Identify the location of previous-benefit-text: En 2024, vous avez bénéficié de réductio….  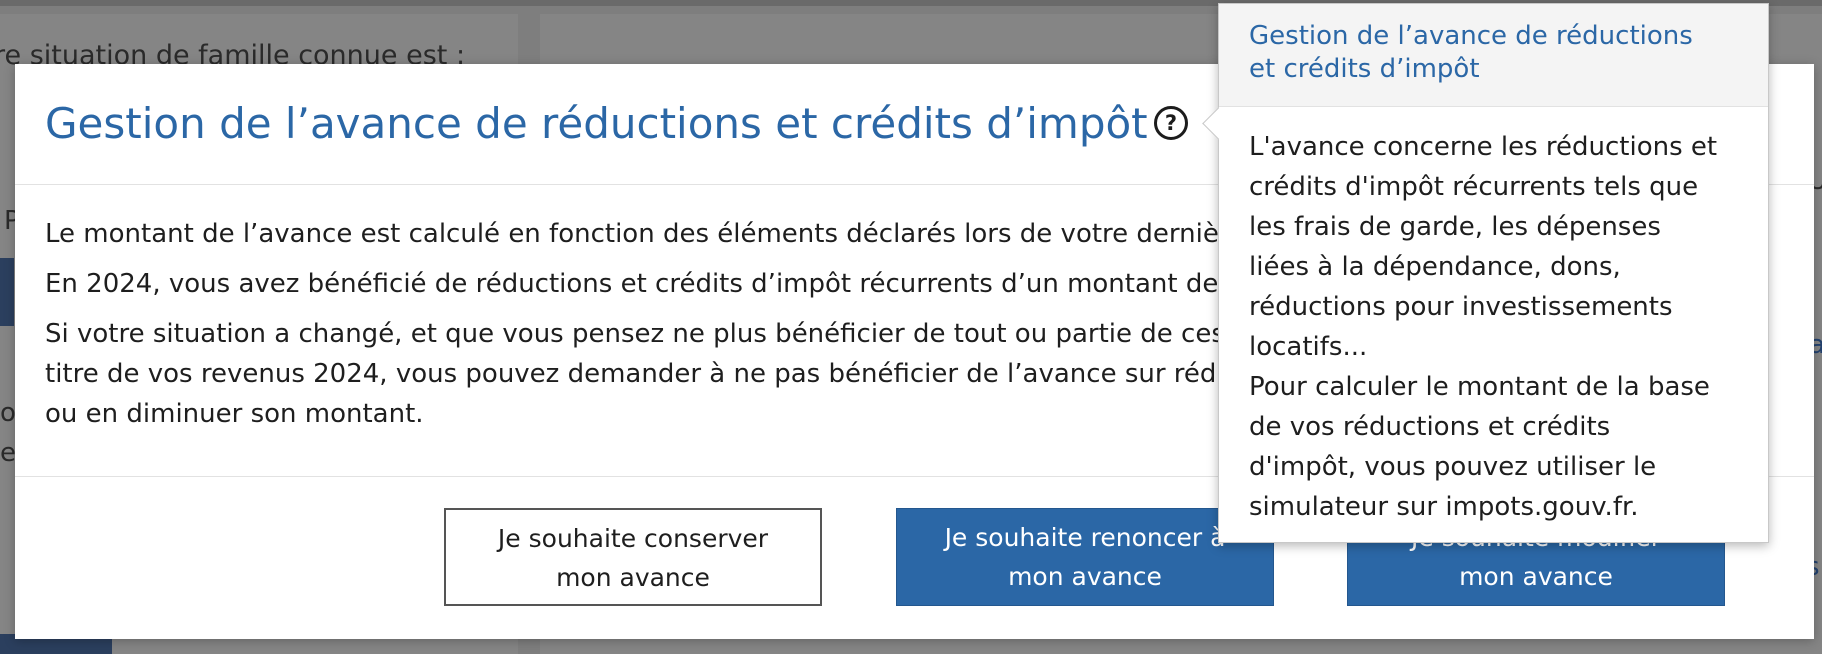
(635, 284).